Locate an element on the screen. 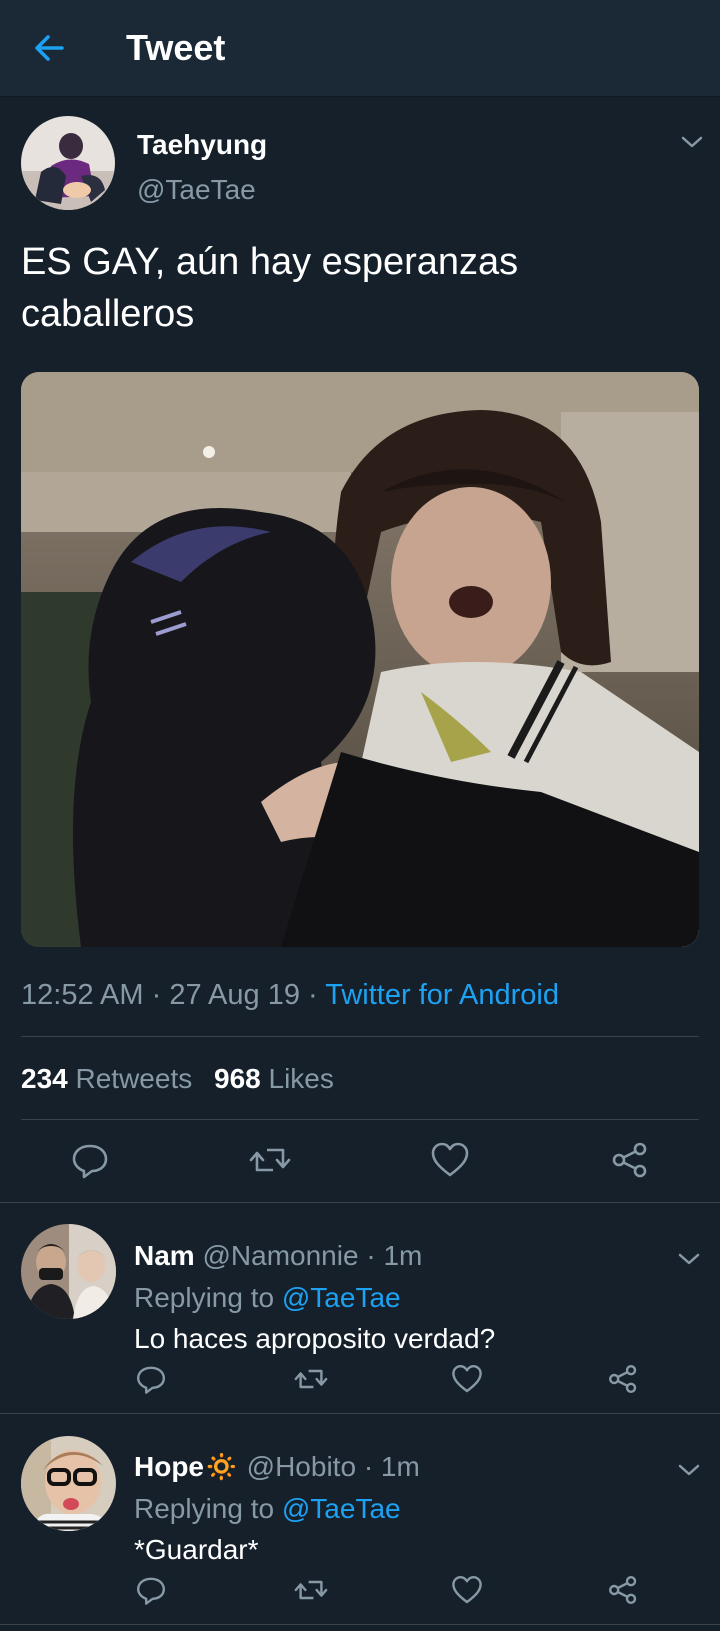  reply-text: Lo haces aproposito verdad? is located at coordinates (315, 1338).